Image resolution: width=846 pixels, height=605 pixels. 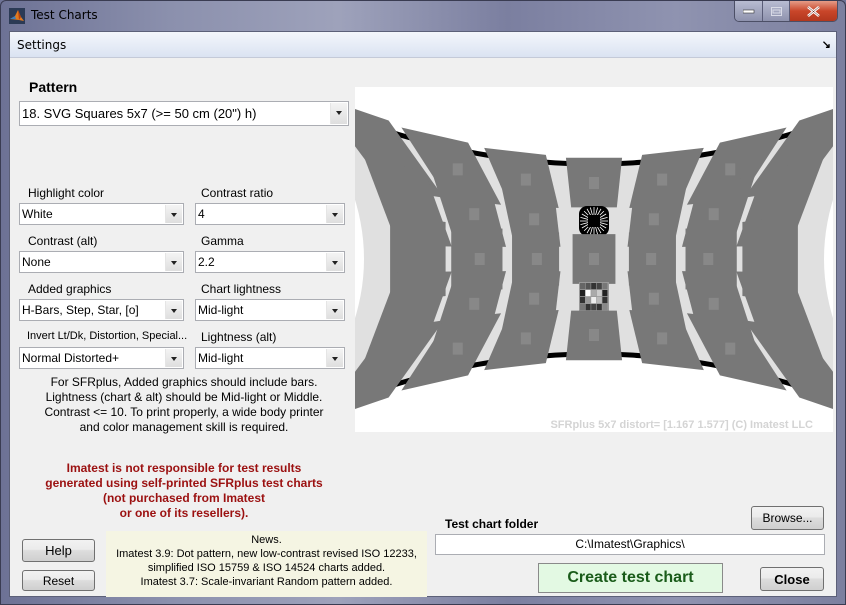 I want to click on pattern-heading: Pattern, so click(x=53, y=87).